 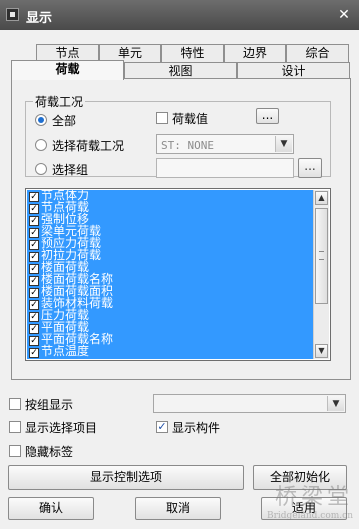 I want to click on cancel-button: 取消, so click(x=178, y=508).